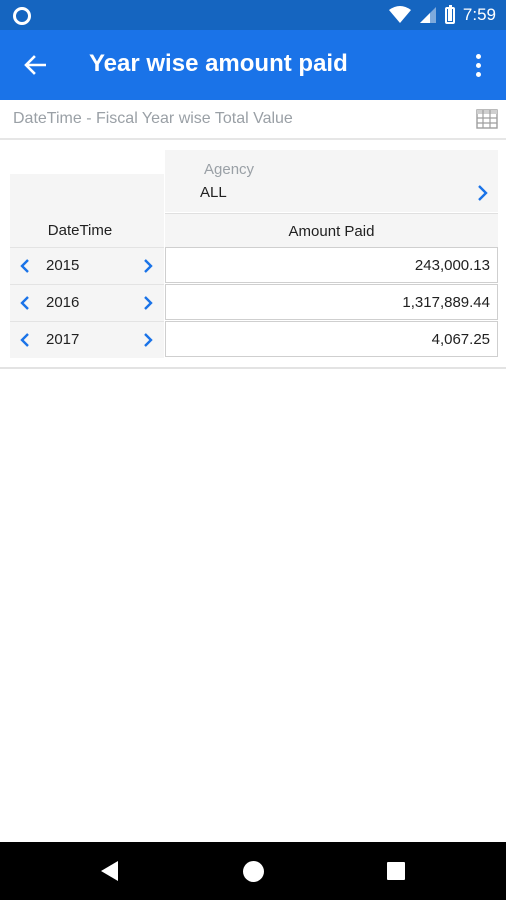 The image size is (506, 900). I want to click on grid-table-icon, so click(487, 119).